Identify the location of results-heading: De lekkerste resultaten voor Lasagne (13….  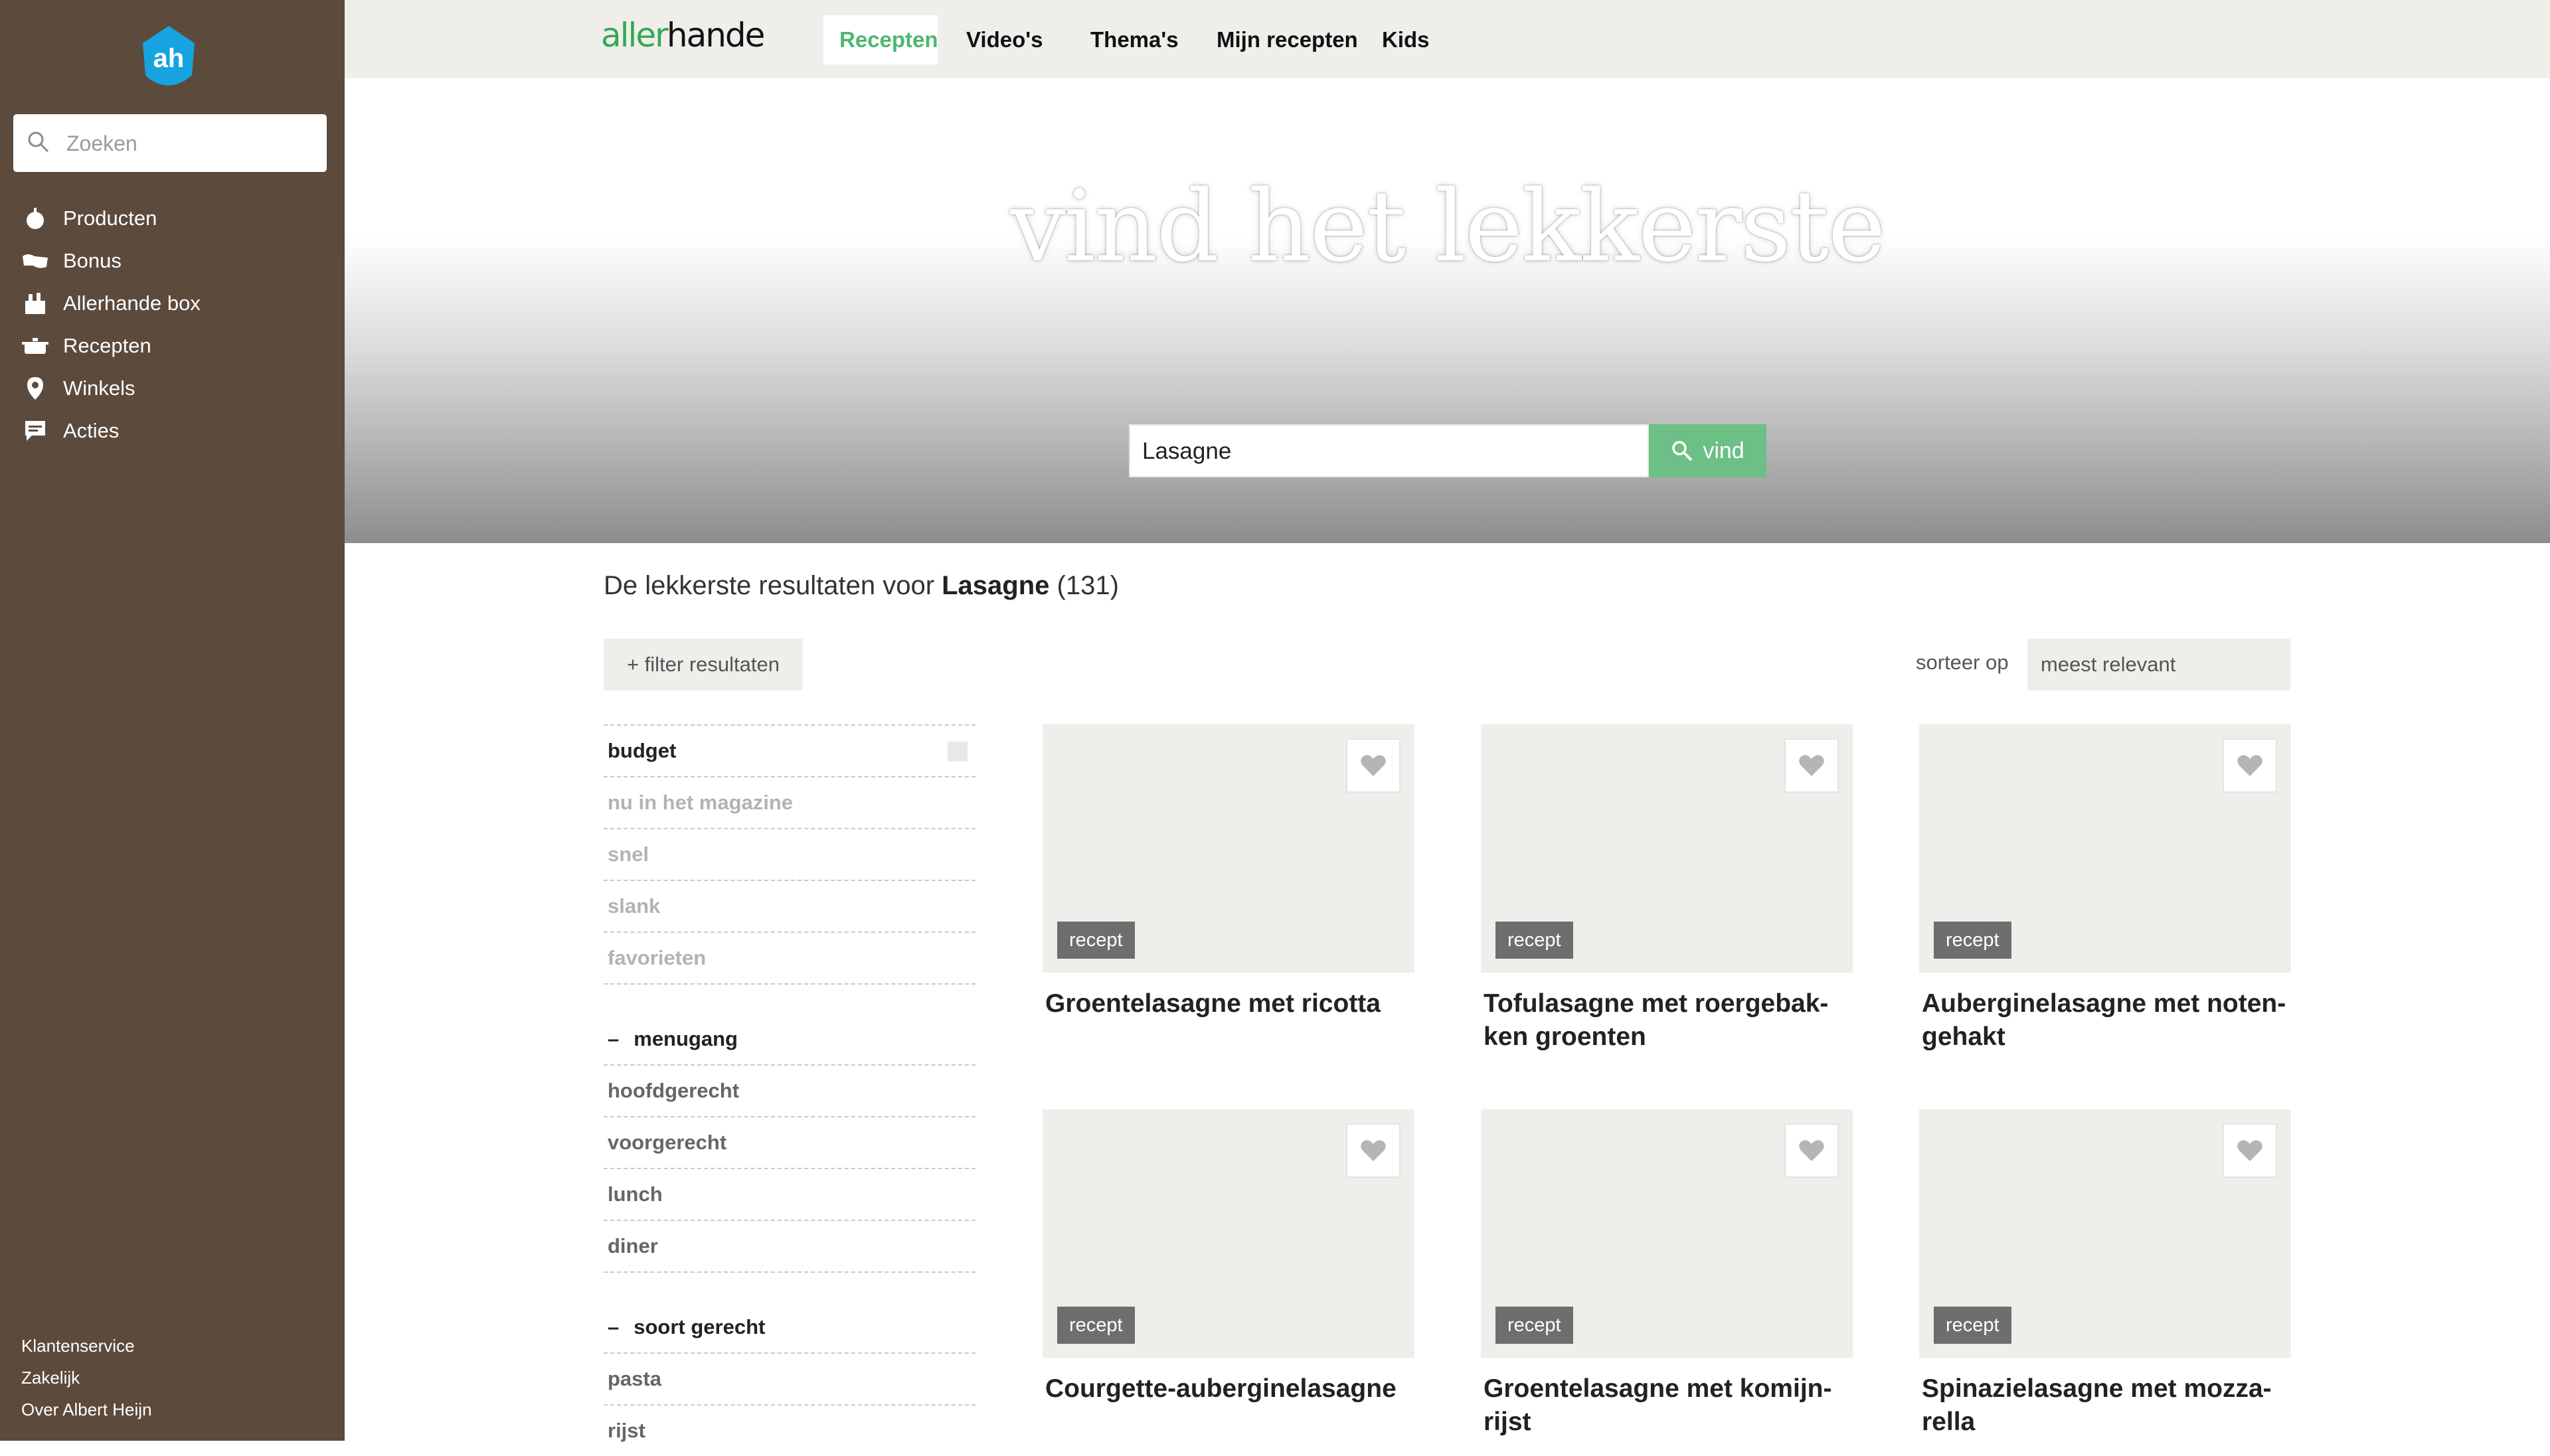
(861, 585).